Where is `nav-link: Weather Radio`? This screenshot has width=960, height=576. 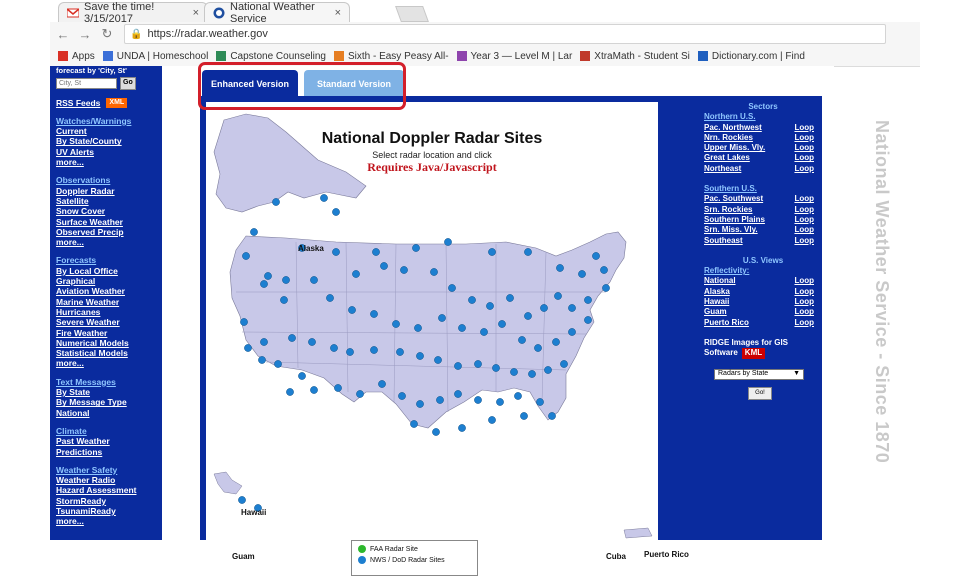
nav-link: Weather Radio is located at coordinates (109, 480).